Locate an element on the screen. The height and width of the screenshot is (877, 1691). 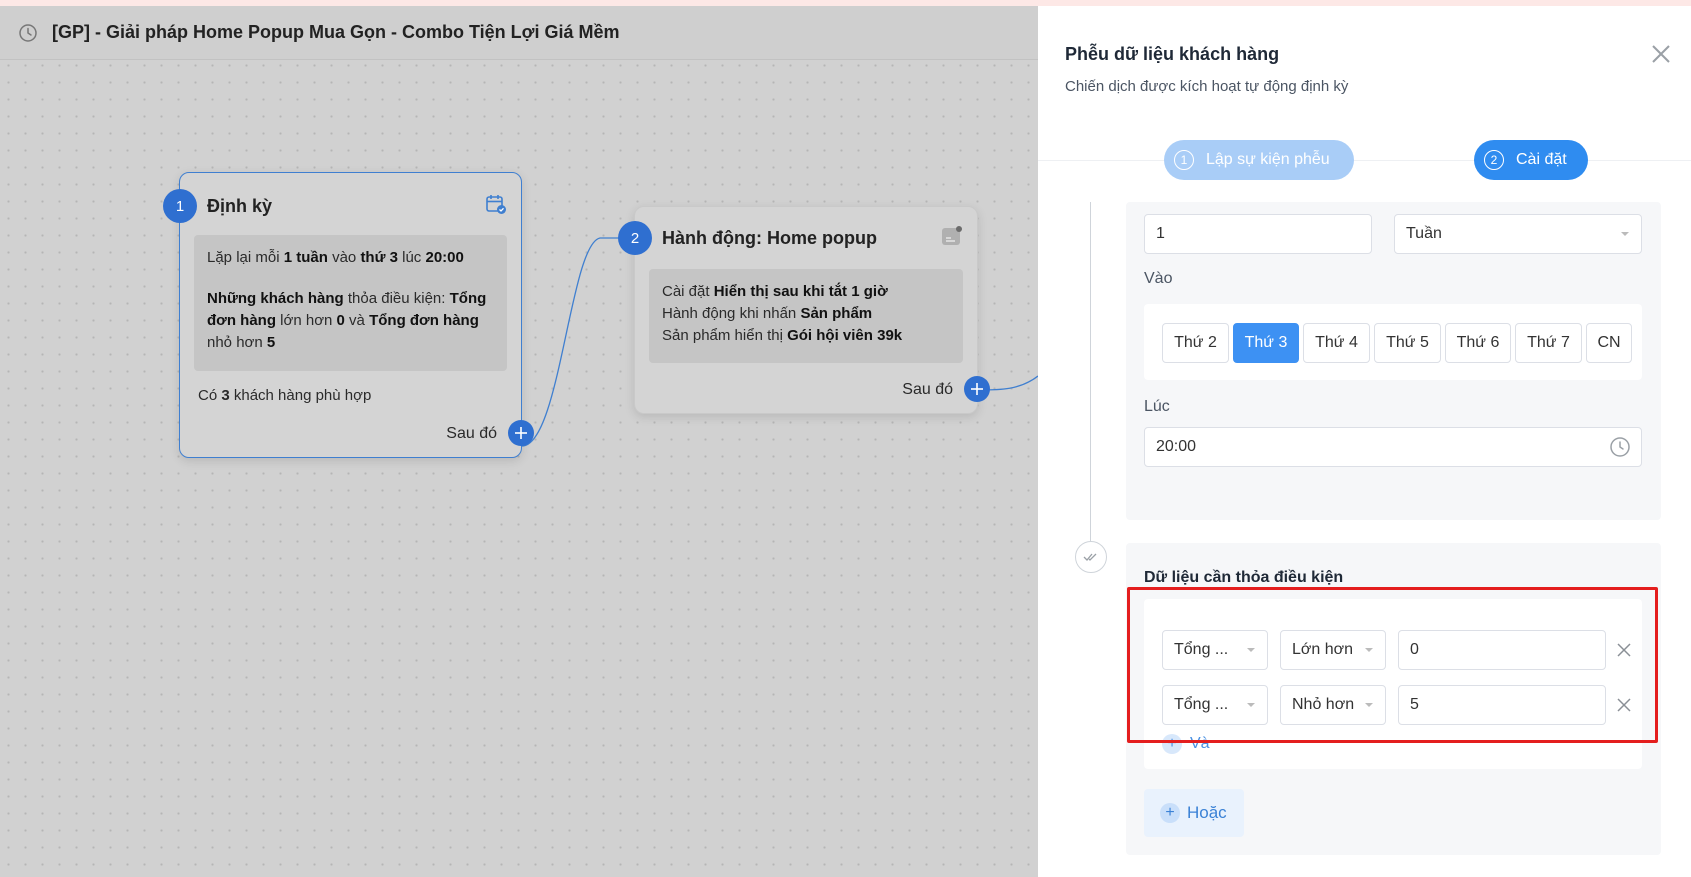
double-check-icon is located at coordinates (1091, 557).